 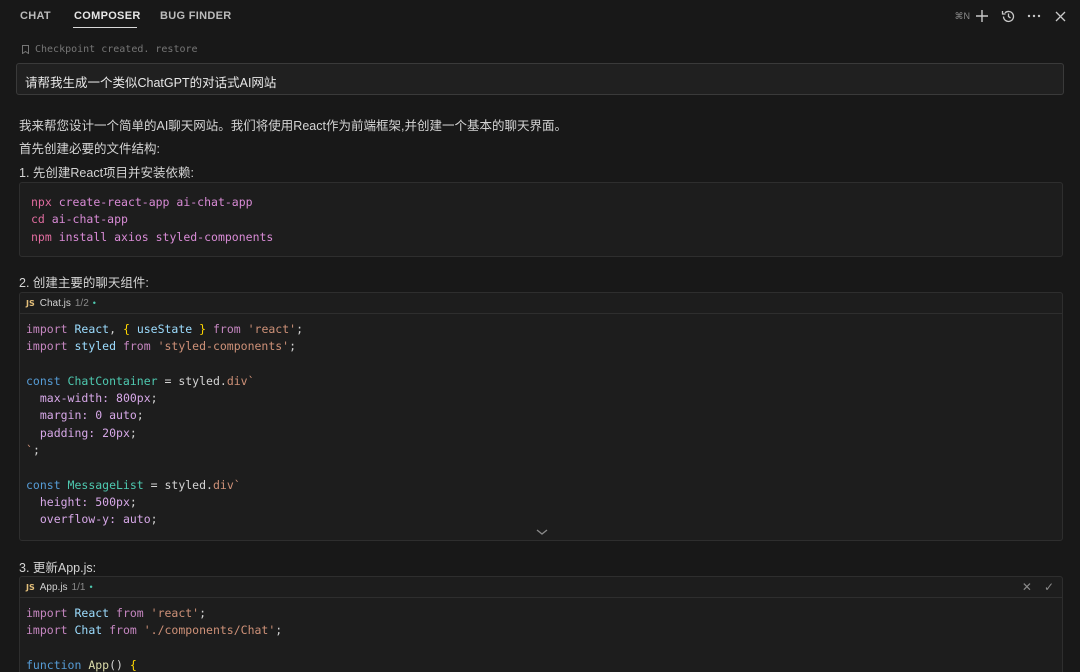 I want to click on chat-js-file-header: JS Chat.js 1/2 •, so click(x=541, y=303).